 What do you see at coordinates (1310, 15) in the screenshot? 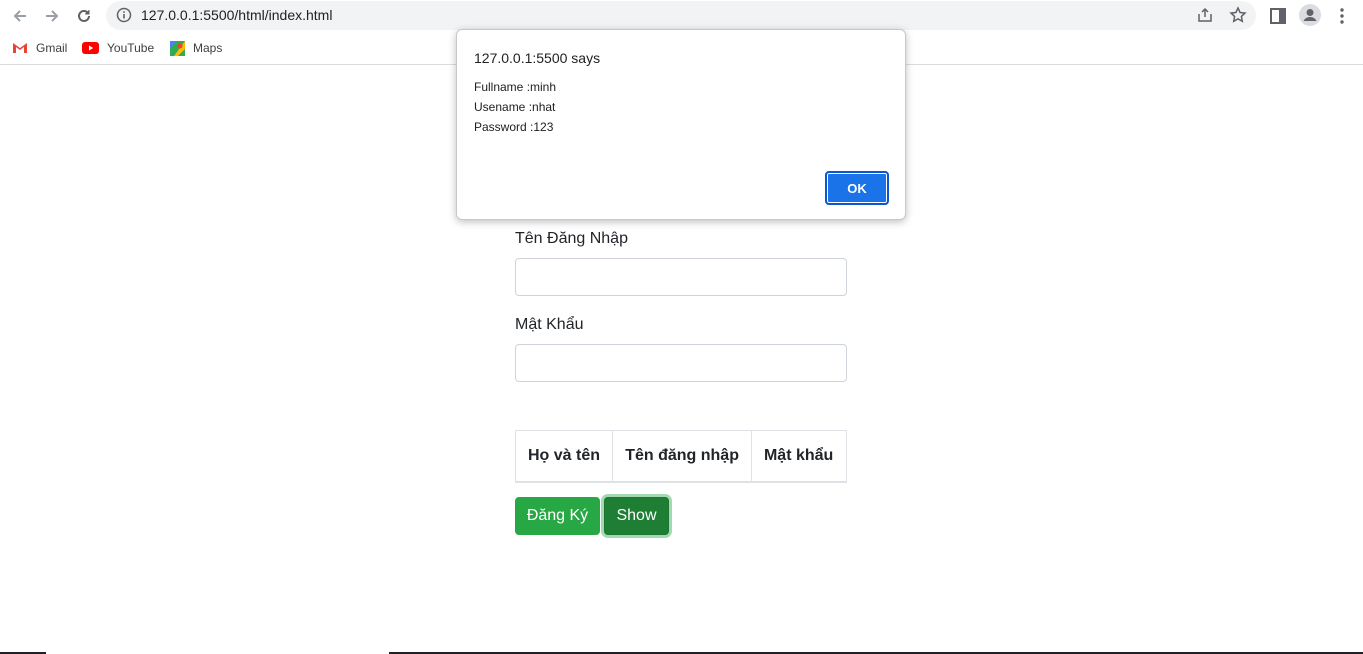
I see `profile-avatar-icon` at bounding box center [1310, 15].